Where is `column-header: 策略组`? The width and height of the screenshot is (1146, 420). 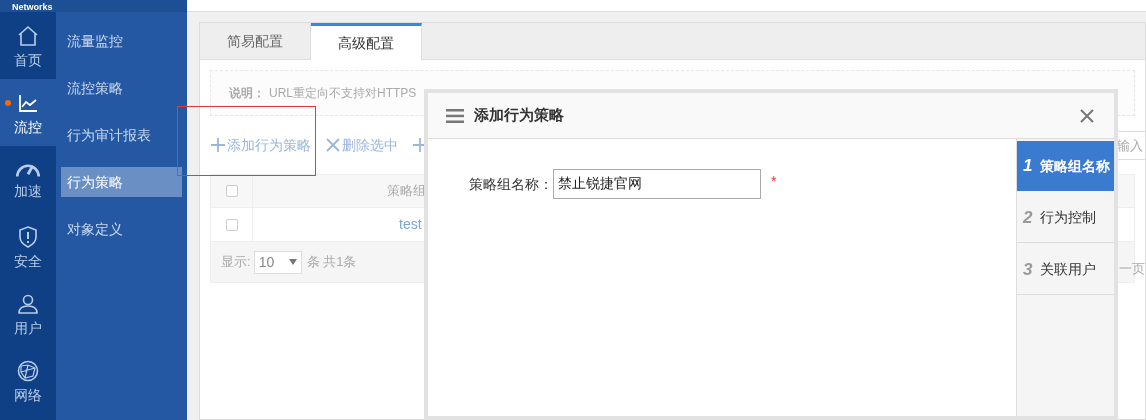 column-header: 策略组 is located at coordinates (406, 191).